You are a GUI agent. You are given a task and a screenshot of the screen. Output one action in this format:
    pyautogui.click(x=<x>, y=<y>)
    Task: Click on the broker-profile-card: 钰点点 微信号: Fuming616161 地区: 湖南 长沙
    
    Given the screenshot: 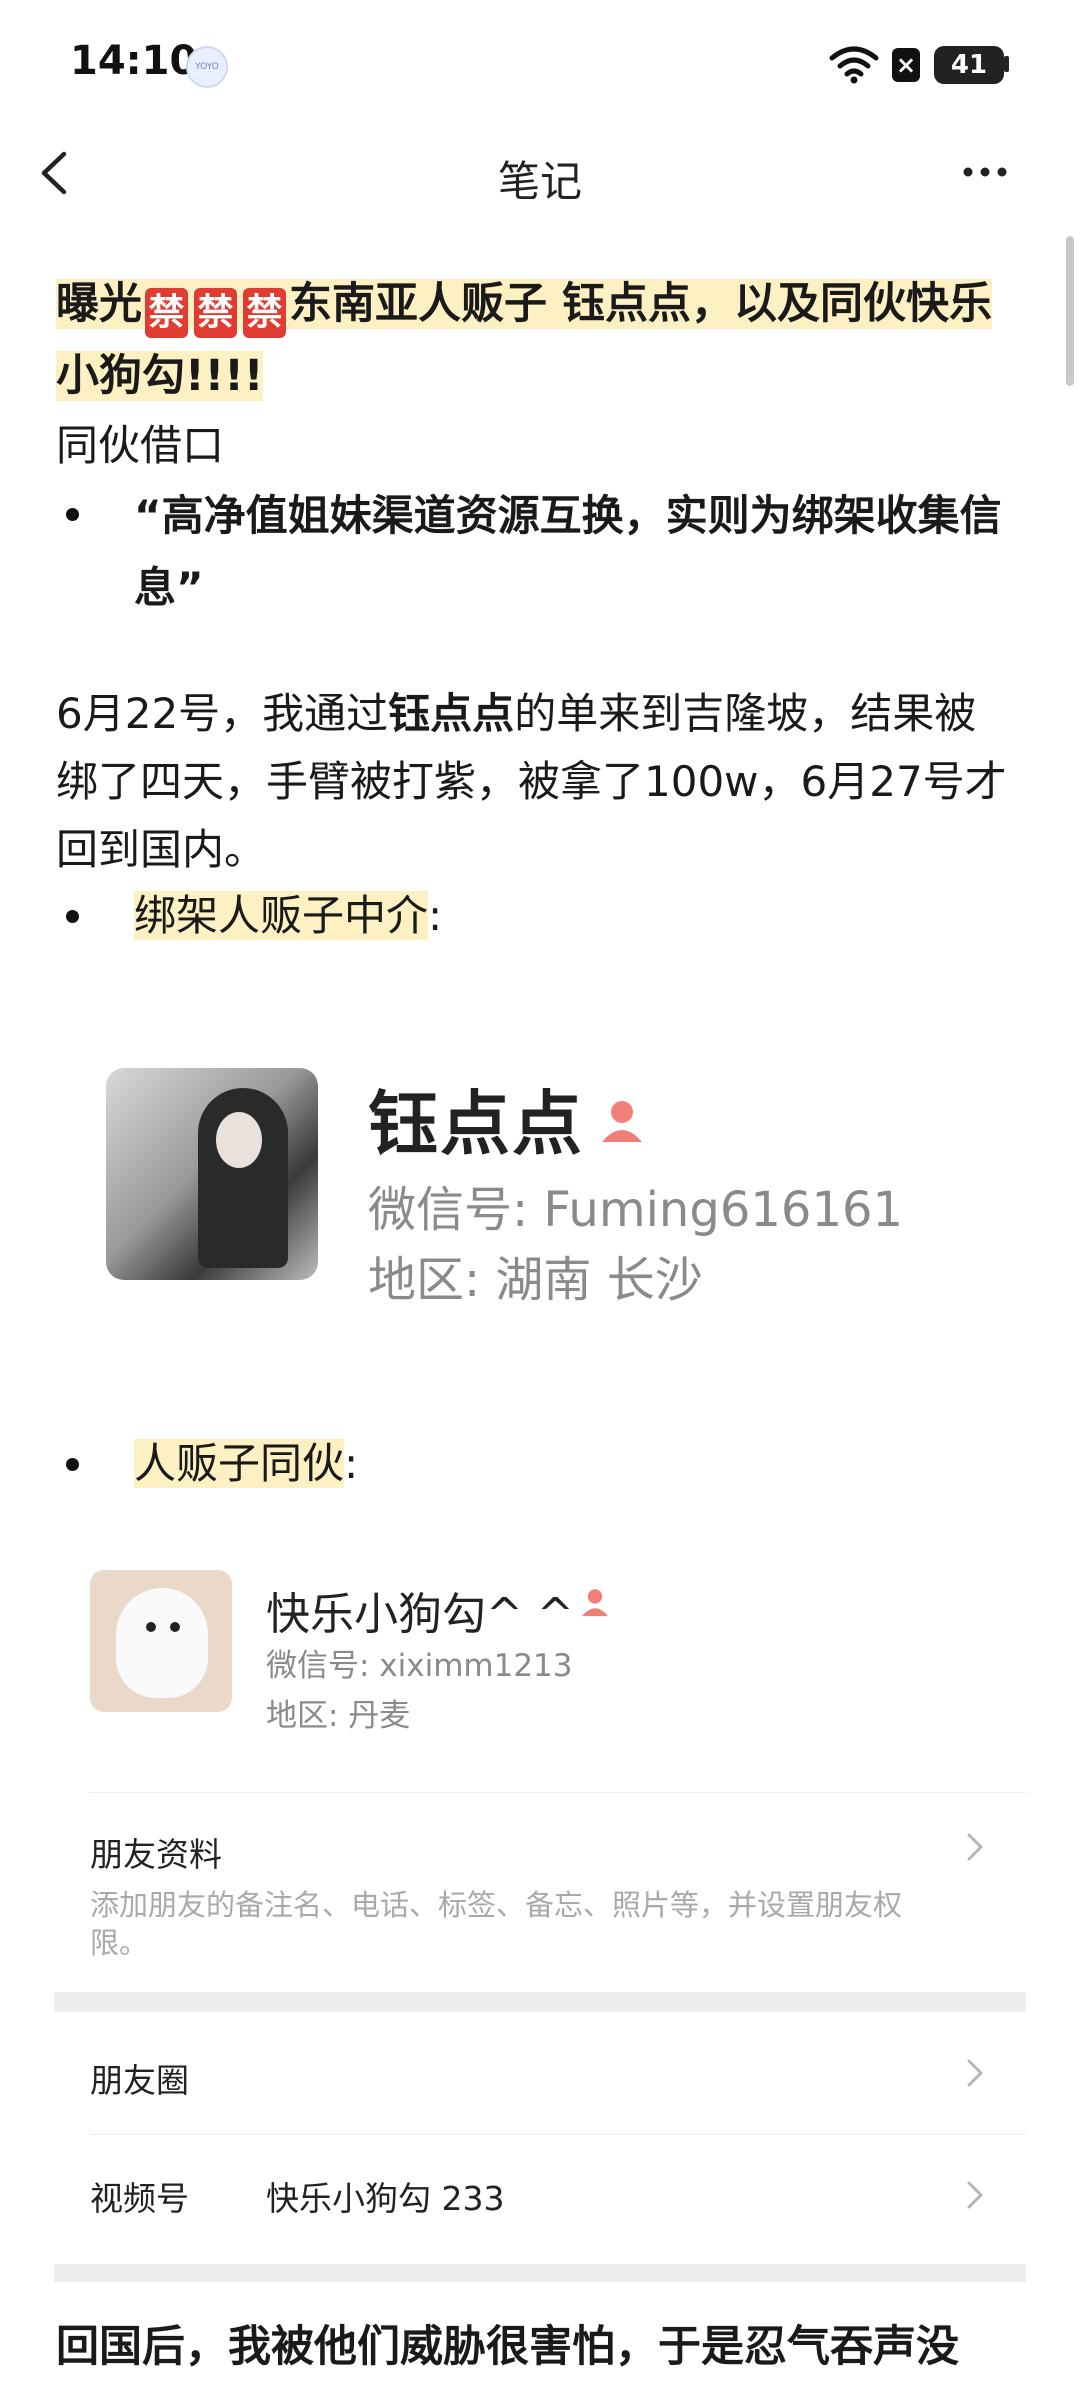 What is the action you would take?
    pyautogui.click(x=556, y=1188)
    